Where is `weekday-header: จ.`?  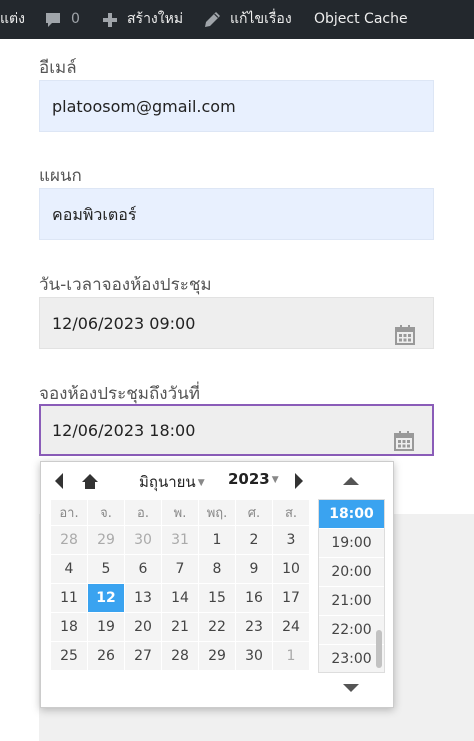
weekday-header: จ. is located at coordinates (106, 512).